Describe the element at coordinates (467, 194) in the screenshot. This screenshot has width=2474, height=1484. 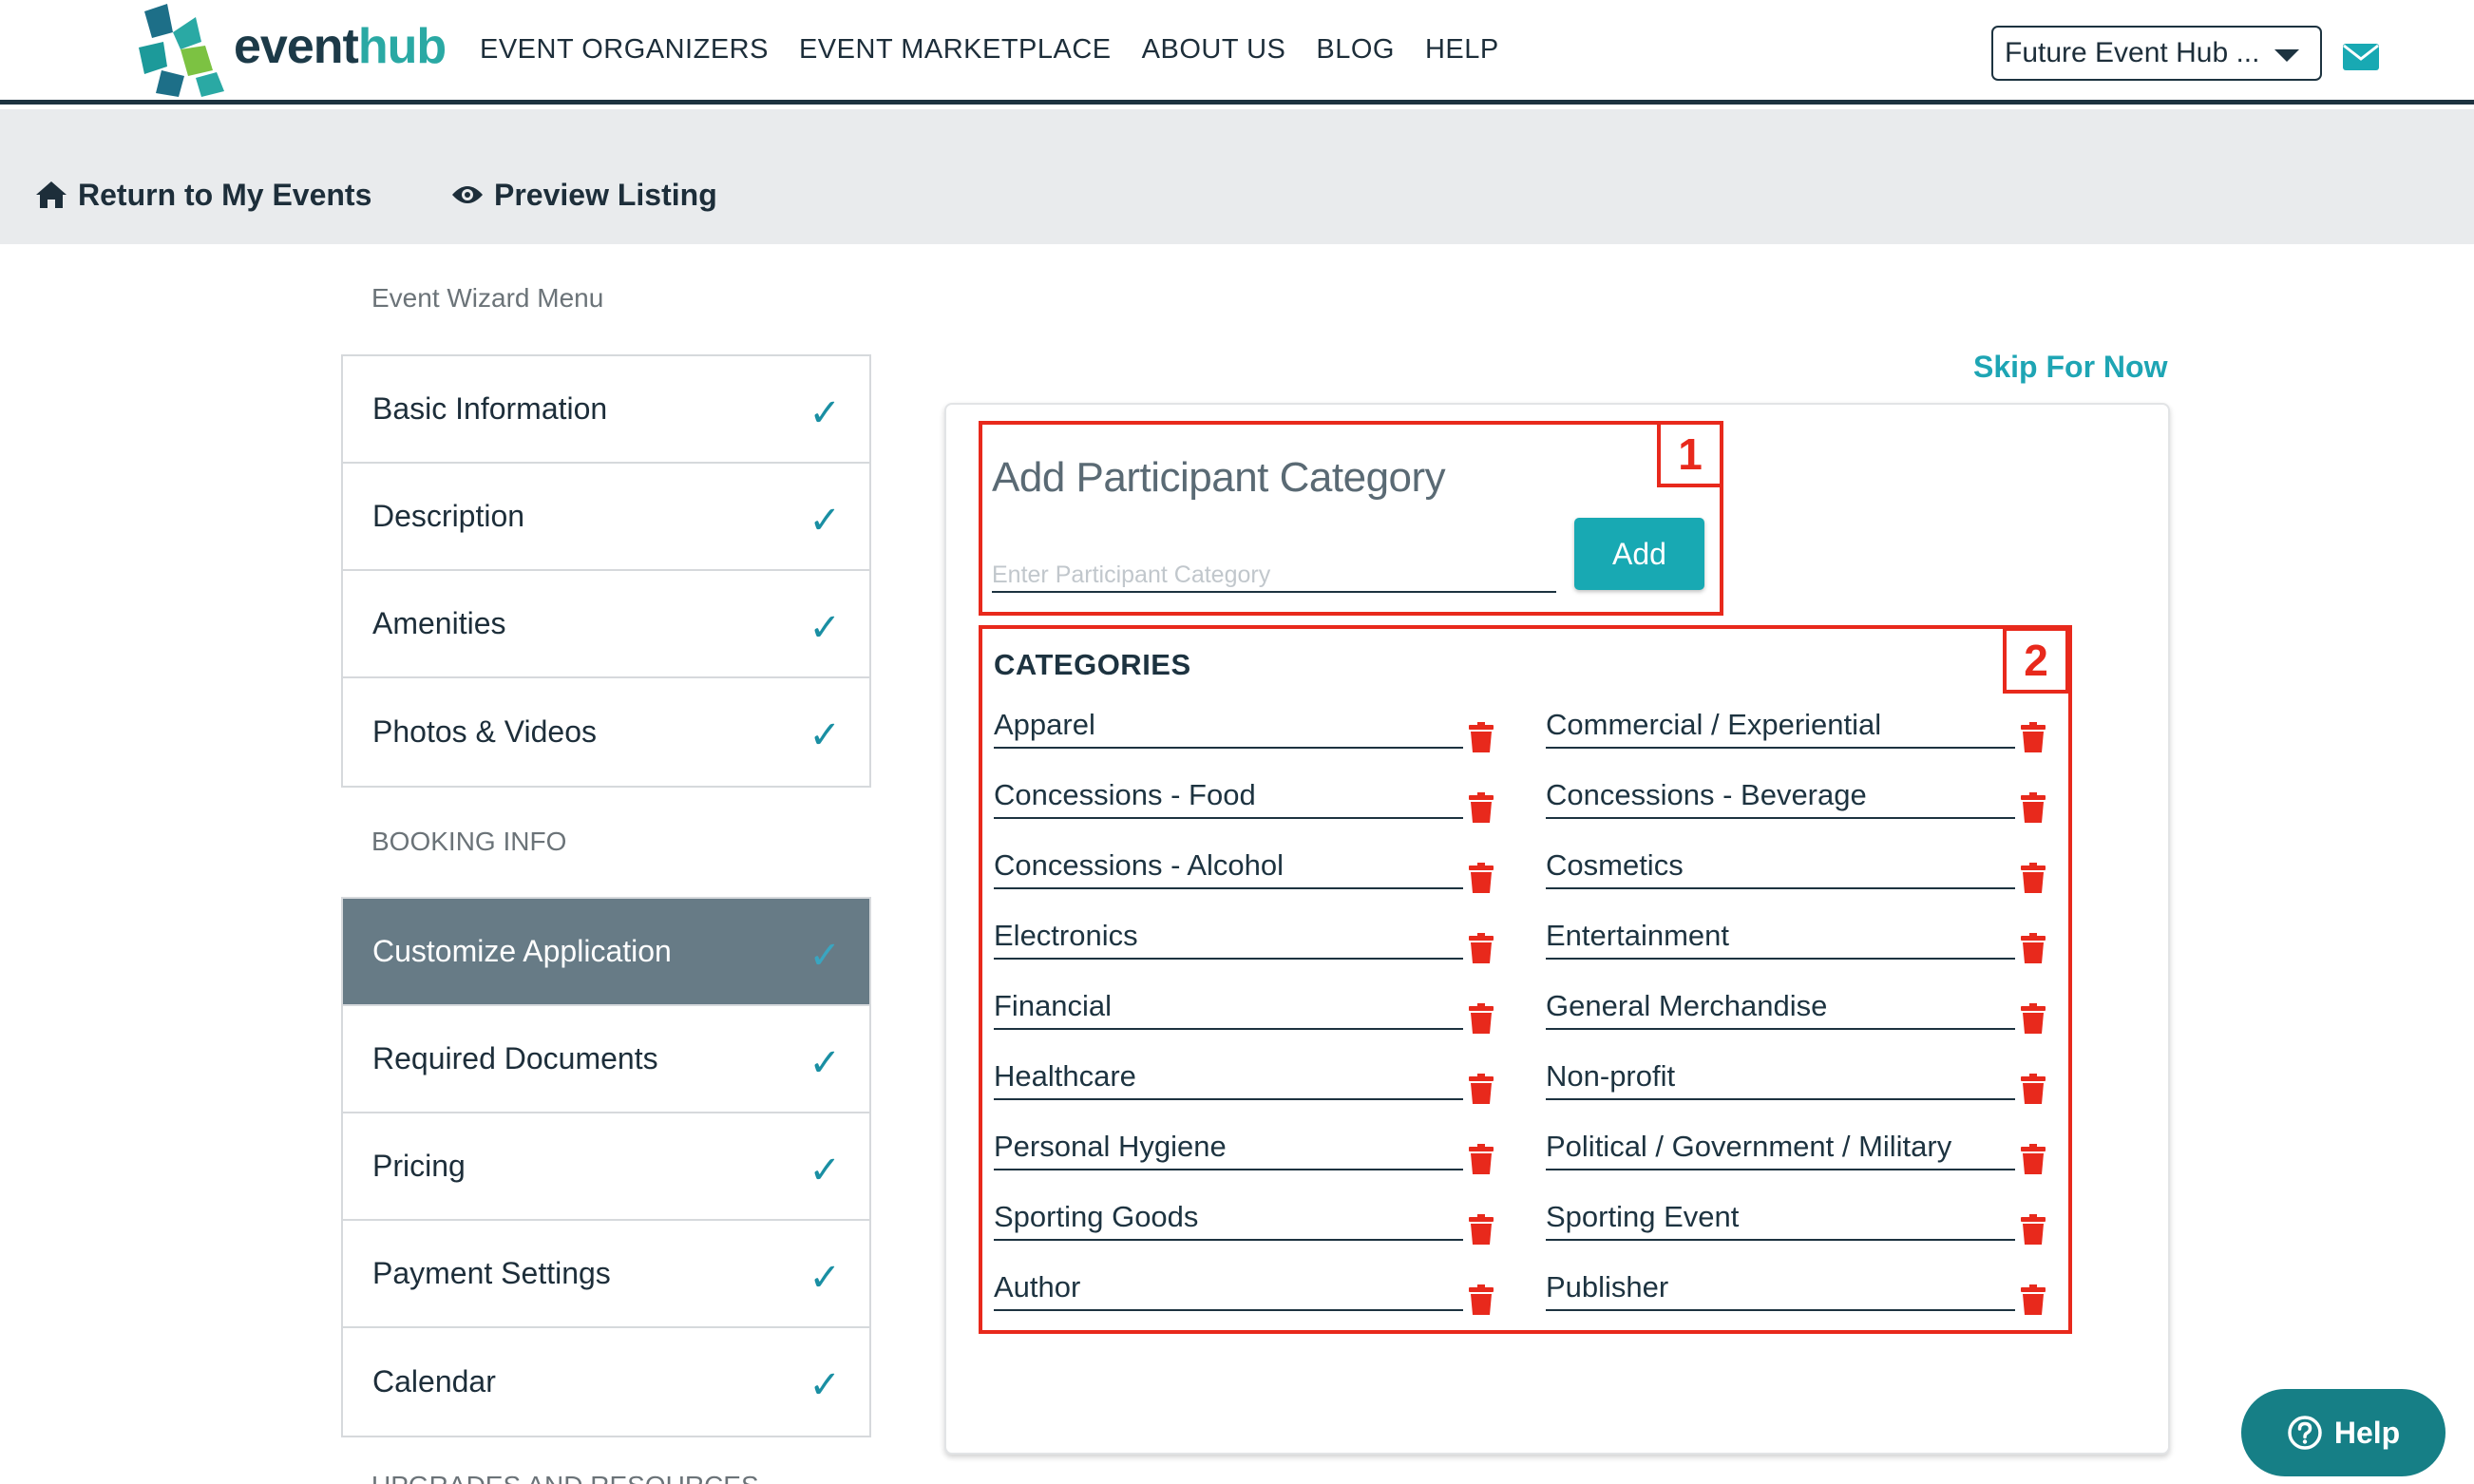
I see `eye-icon` at that location.